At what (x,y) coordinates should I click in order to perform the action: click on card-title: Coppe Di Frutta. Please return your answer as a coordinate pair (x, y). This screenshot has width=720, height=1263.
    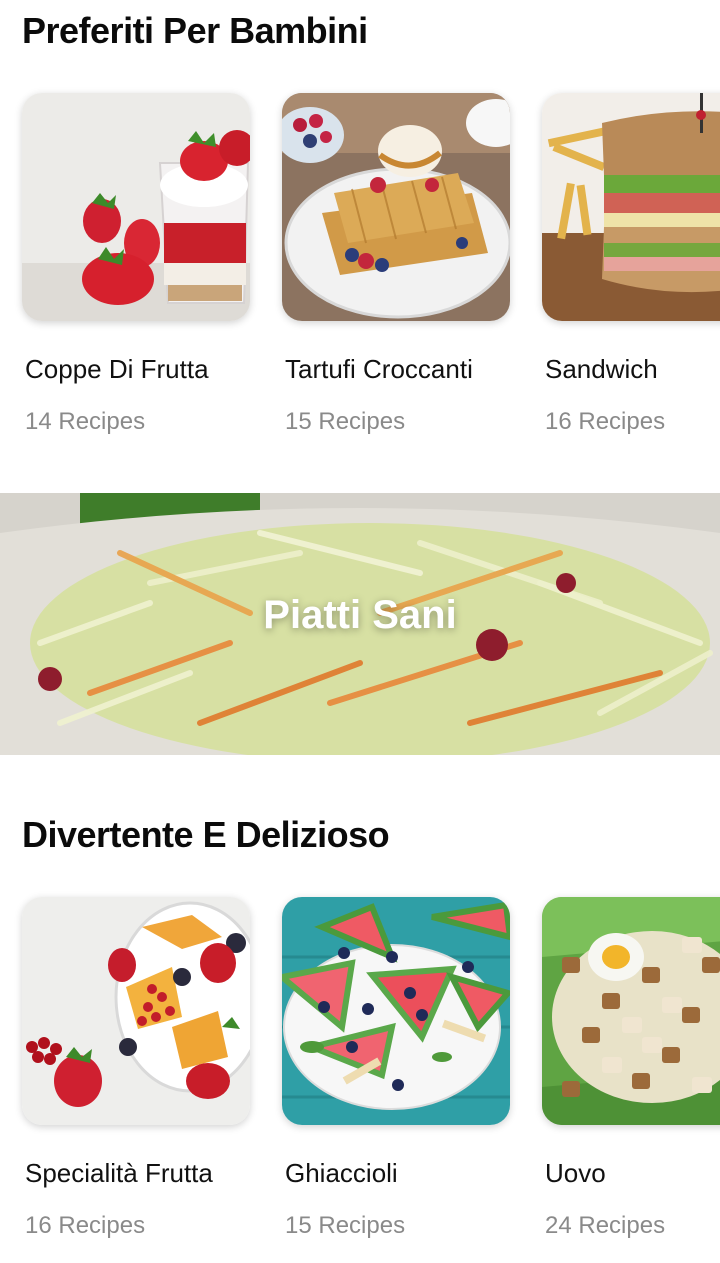
    Looking at the image, I should click on (117, 369).